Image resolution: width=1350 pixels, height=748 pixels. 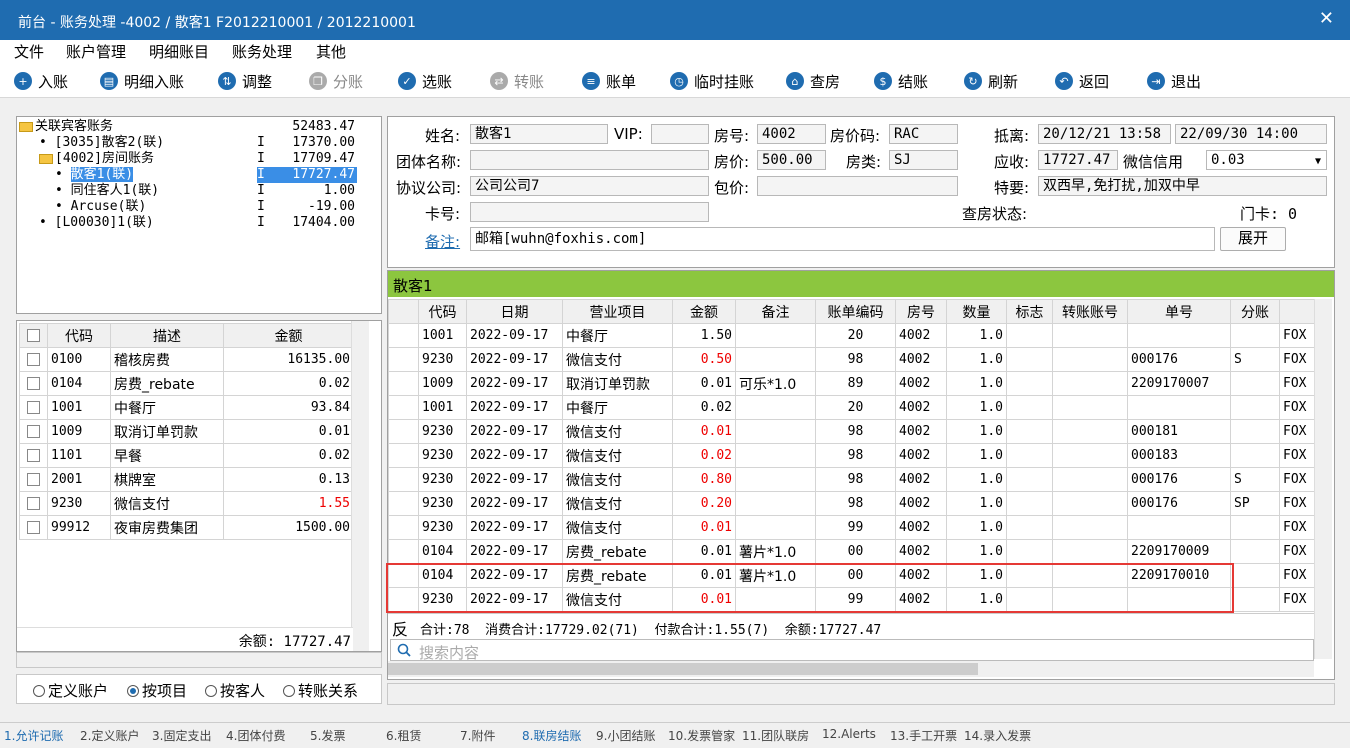 I want to click on tree-node: • 同住客人1(联), so click(x=107, y=191).